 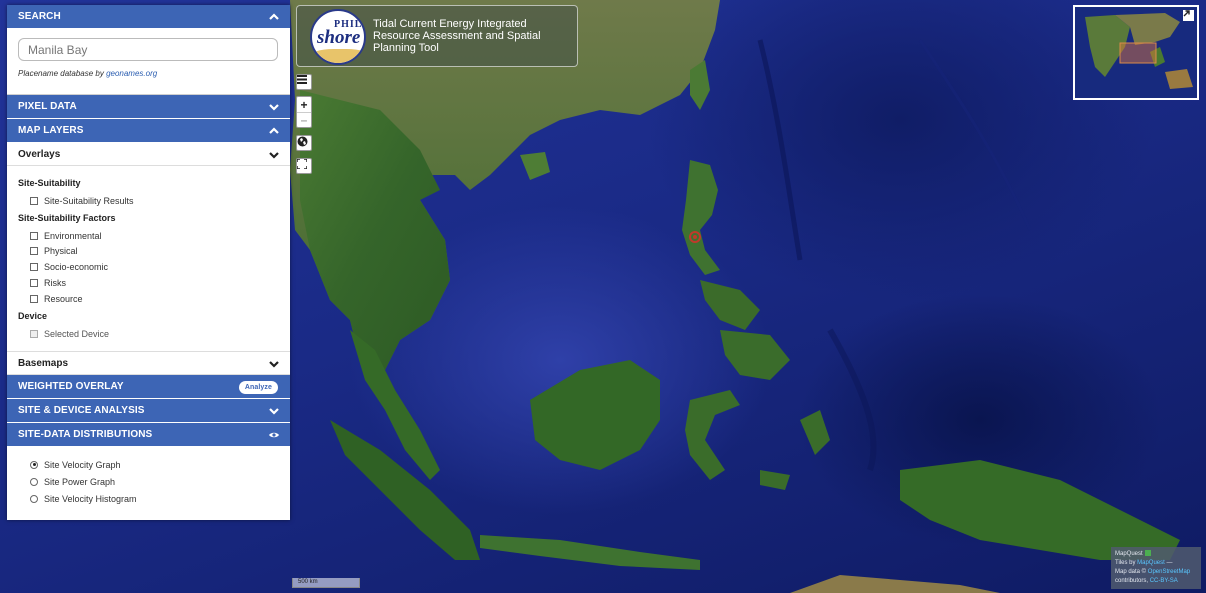 I want to click on zoom-control: + –, so click(x=304, y=112).